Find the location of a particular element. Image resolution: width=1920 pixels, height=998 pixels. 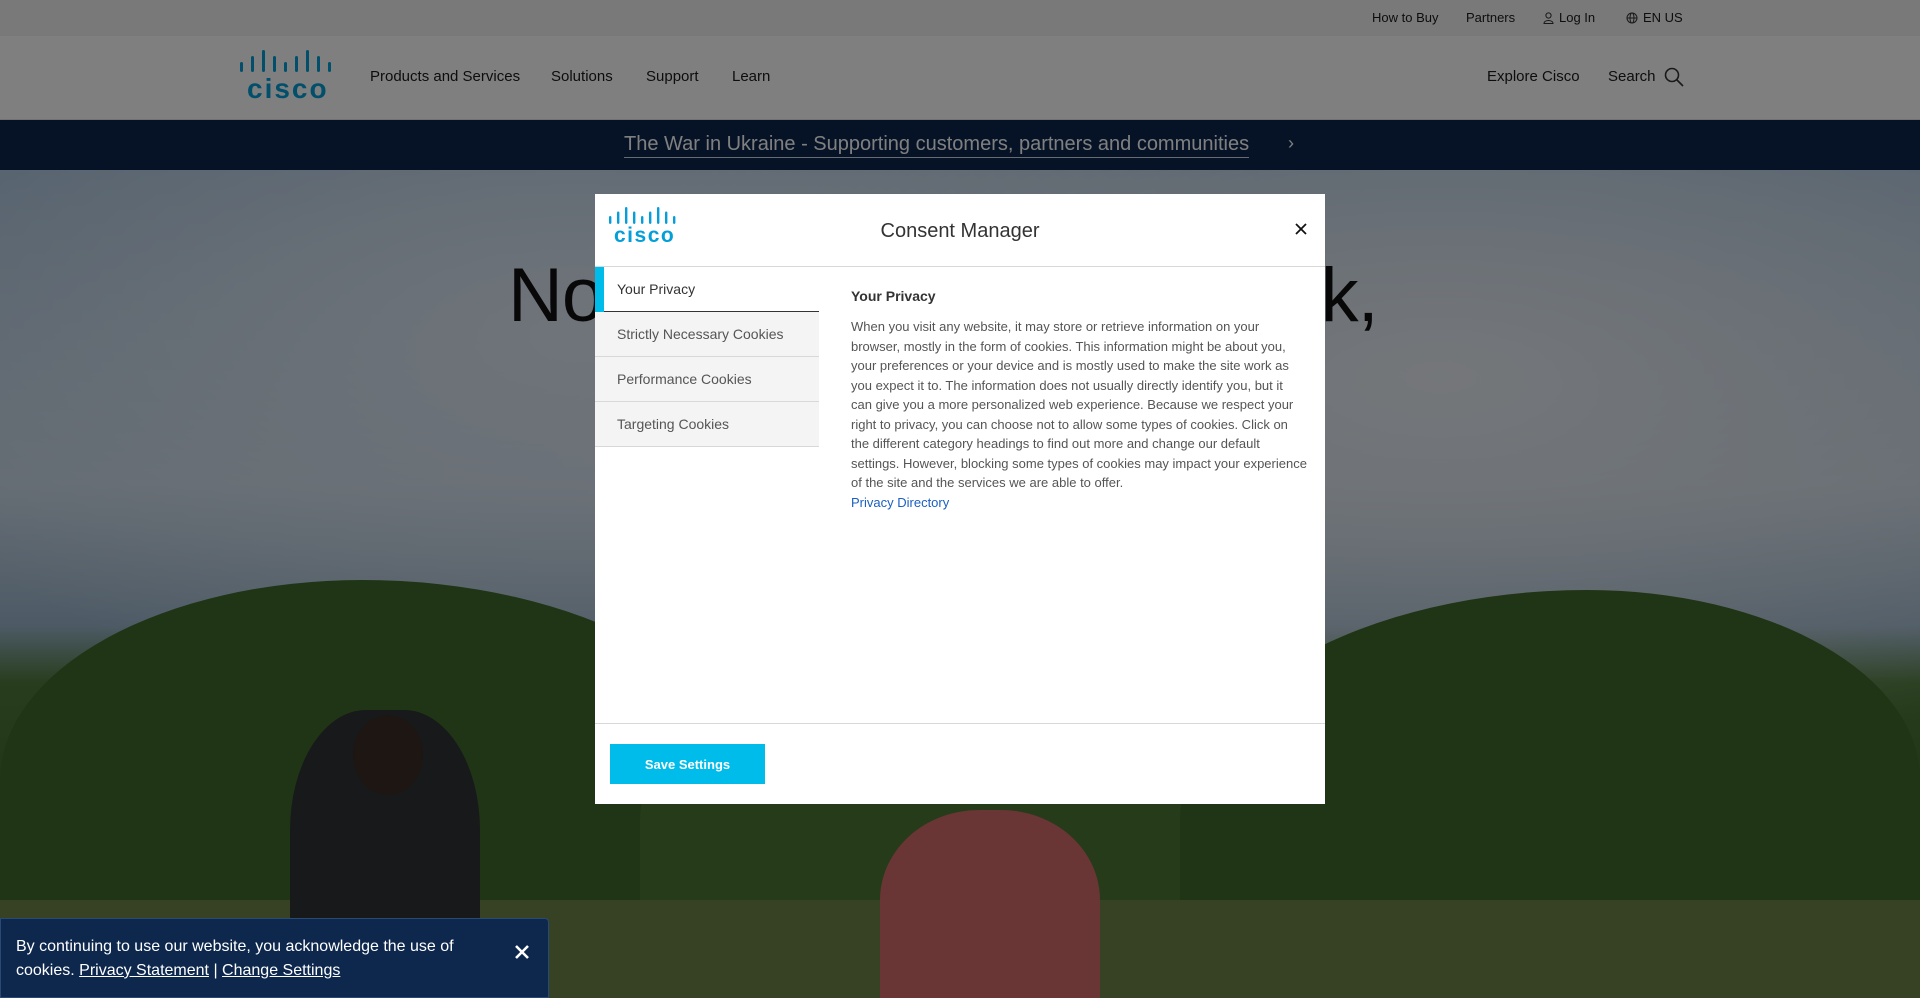

privacy-directory-link: Privacy Directory is located at coordinates (900, 503).